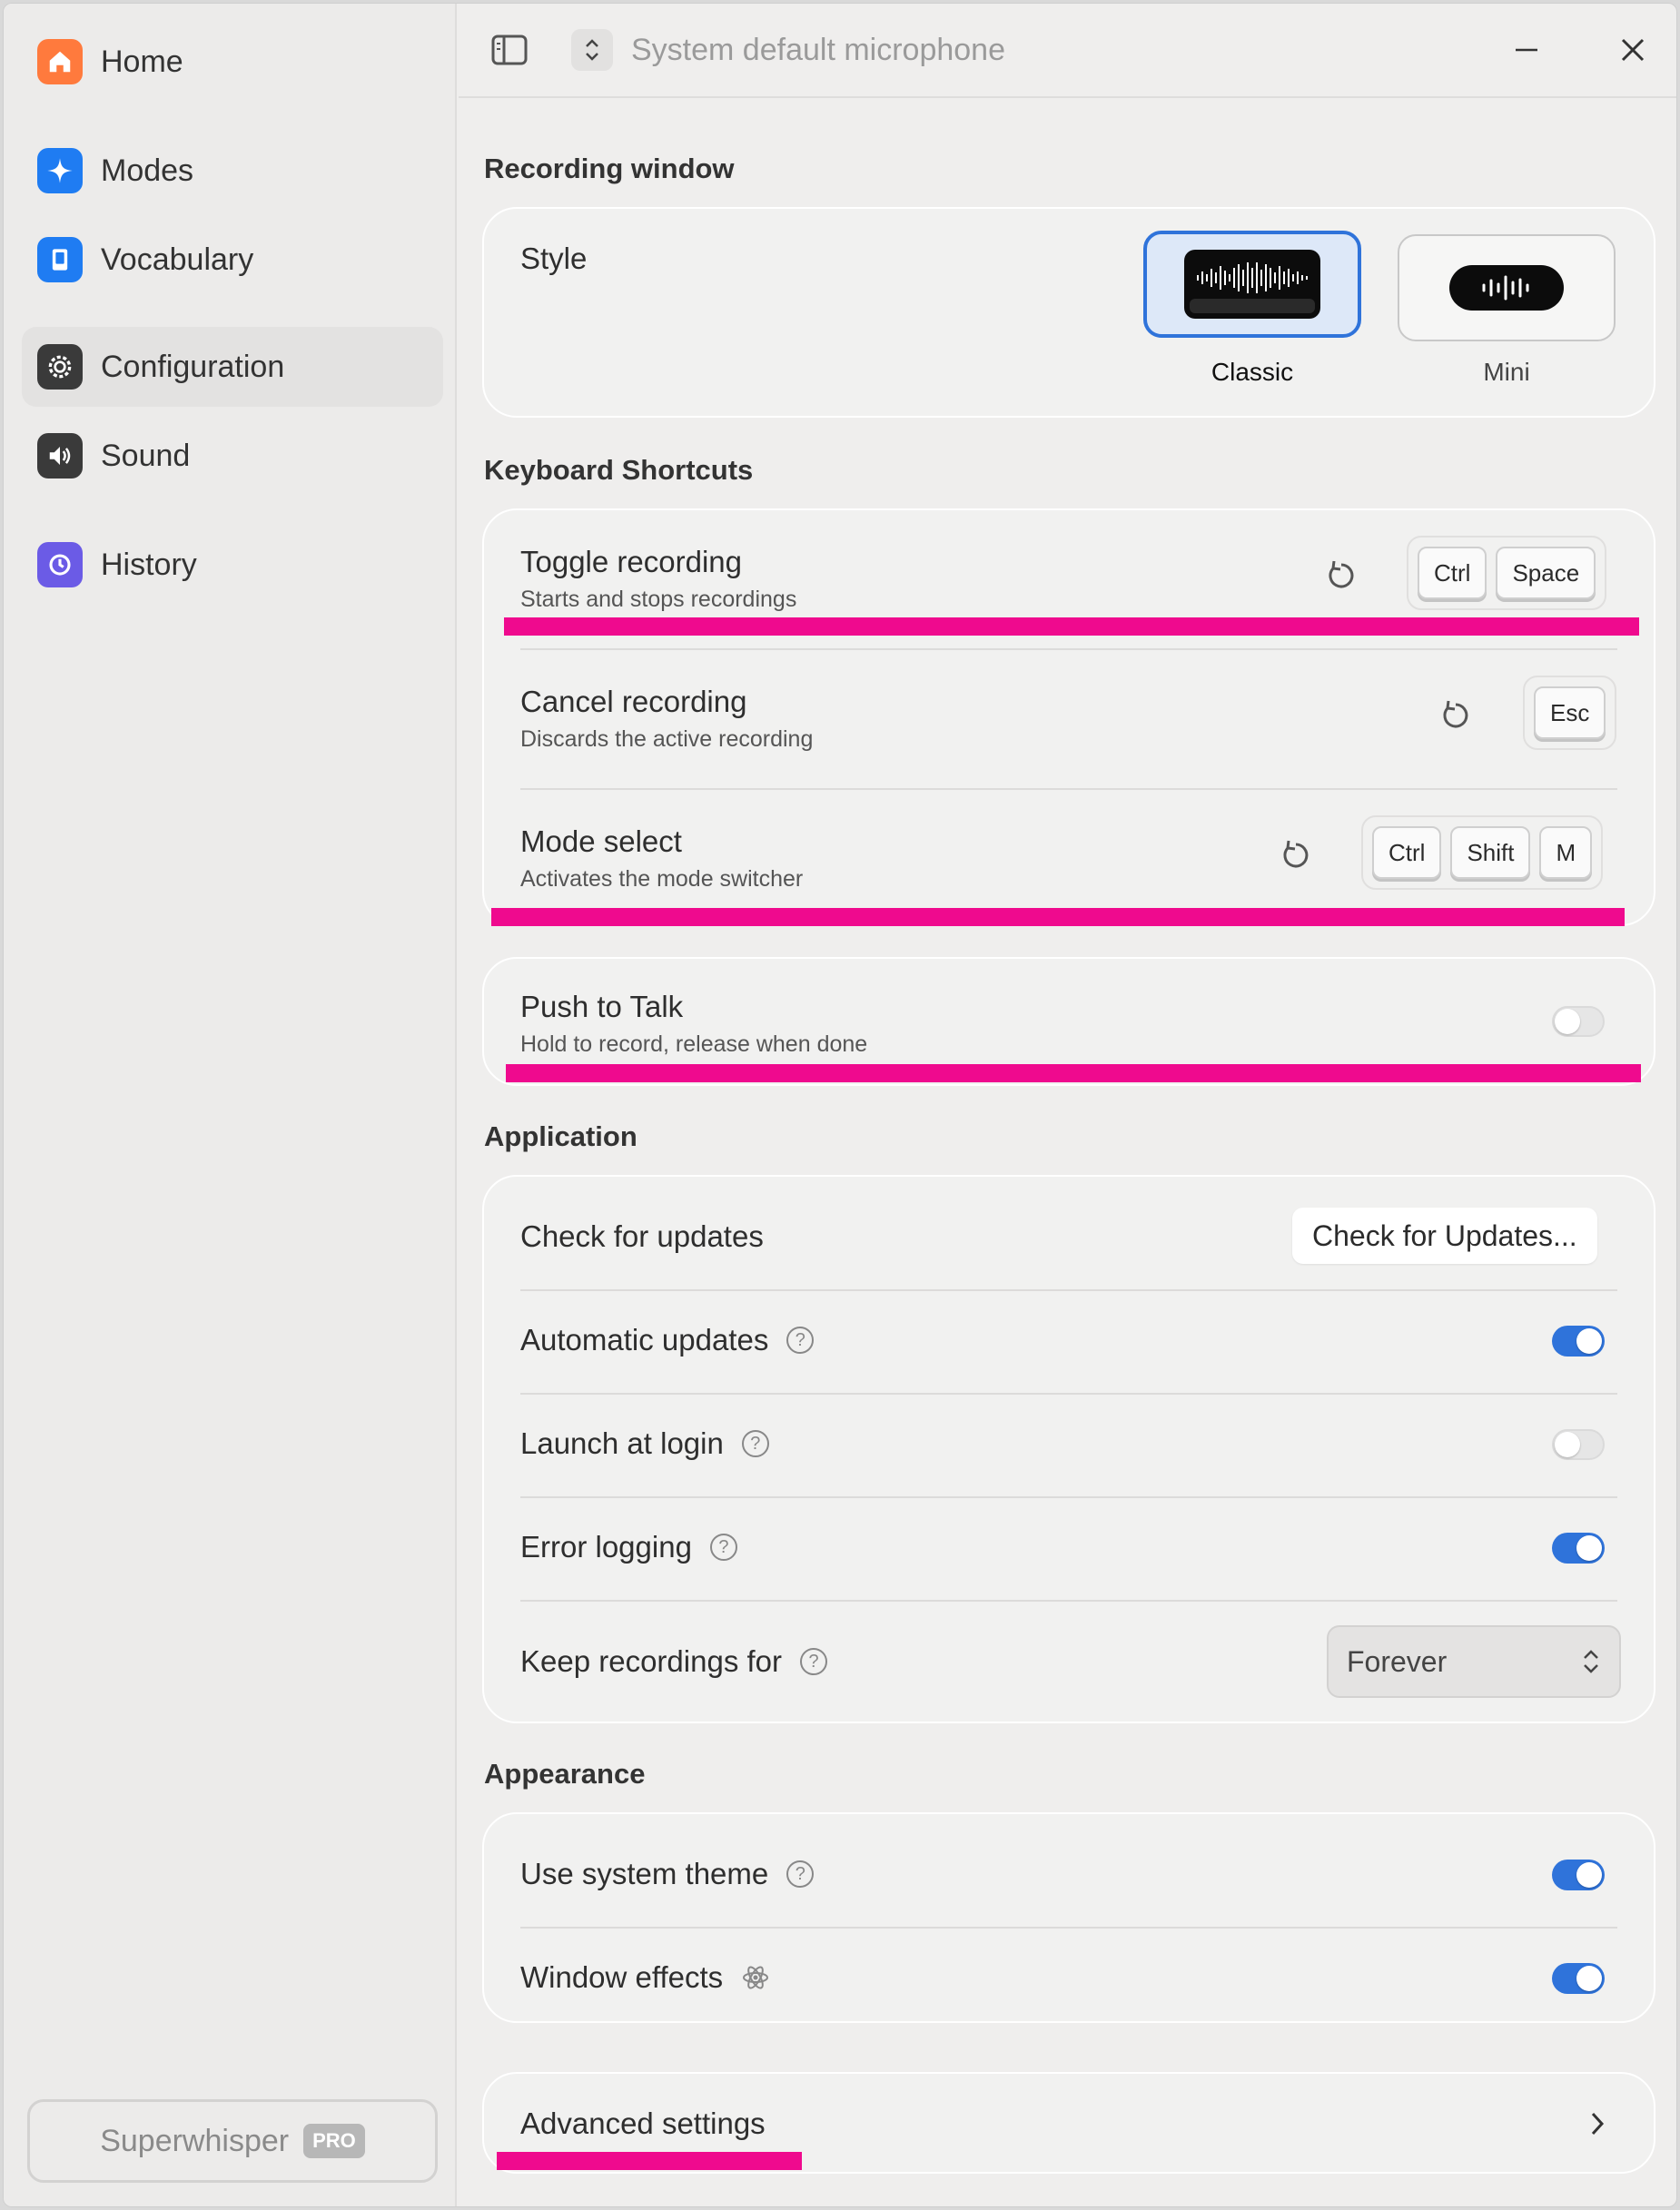 The image size is (1680, 2210). Describe the element at coordinates (592, 50) in the screenshot. I see `microphone-selector-chevron-icon` at that location.